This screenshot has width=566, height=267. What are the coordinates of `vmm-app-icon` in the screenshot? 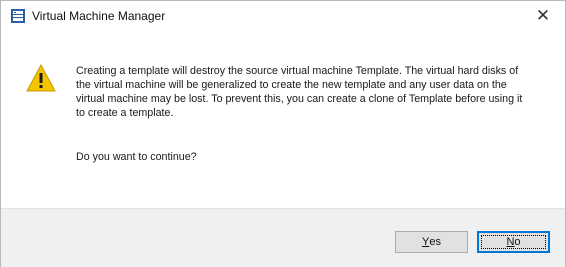 It's located at (18, 16).